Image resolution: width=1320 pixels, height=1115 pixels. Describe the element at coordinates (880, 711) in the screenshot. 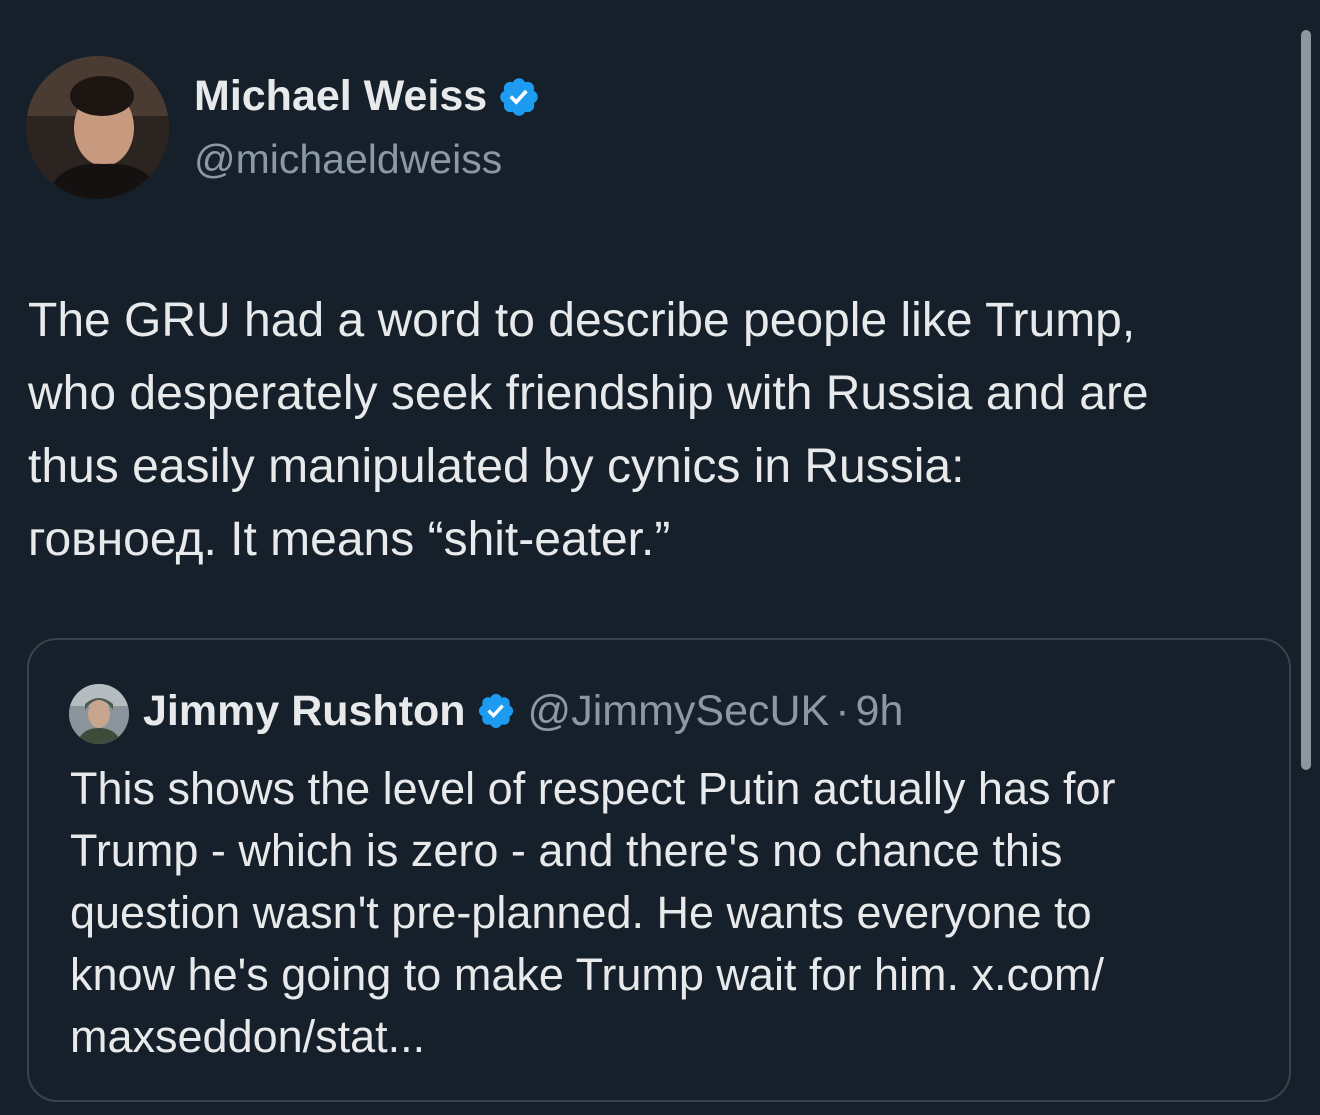

I see `quoted-tweet-timestamp: 9h` at that location.